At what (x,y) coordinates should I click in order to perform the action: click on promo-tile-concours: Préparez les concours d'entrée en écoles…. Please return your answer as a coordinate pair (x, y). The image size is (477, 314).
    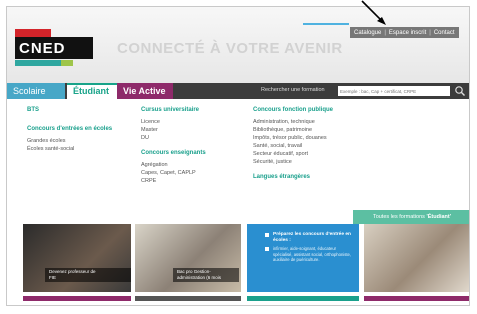
    Looking at the image, I should click on (303, 258).